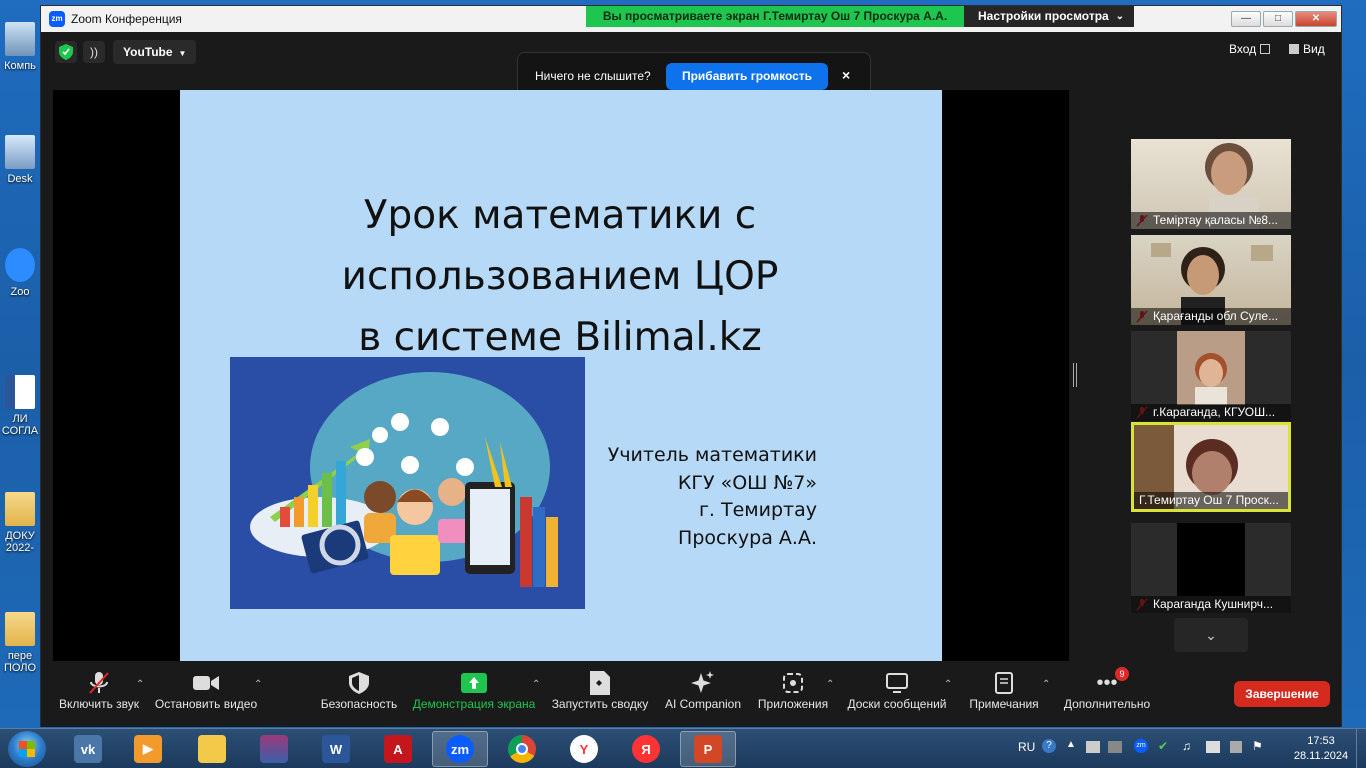 This screenshot has width=1366, height=768. Describe the element at coordinates (474, 694) in the screenshot. I see `share-screen-button: Демонстрация экрана` at that location.